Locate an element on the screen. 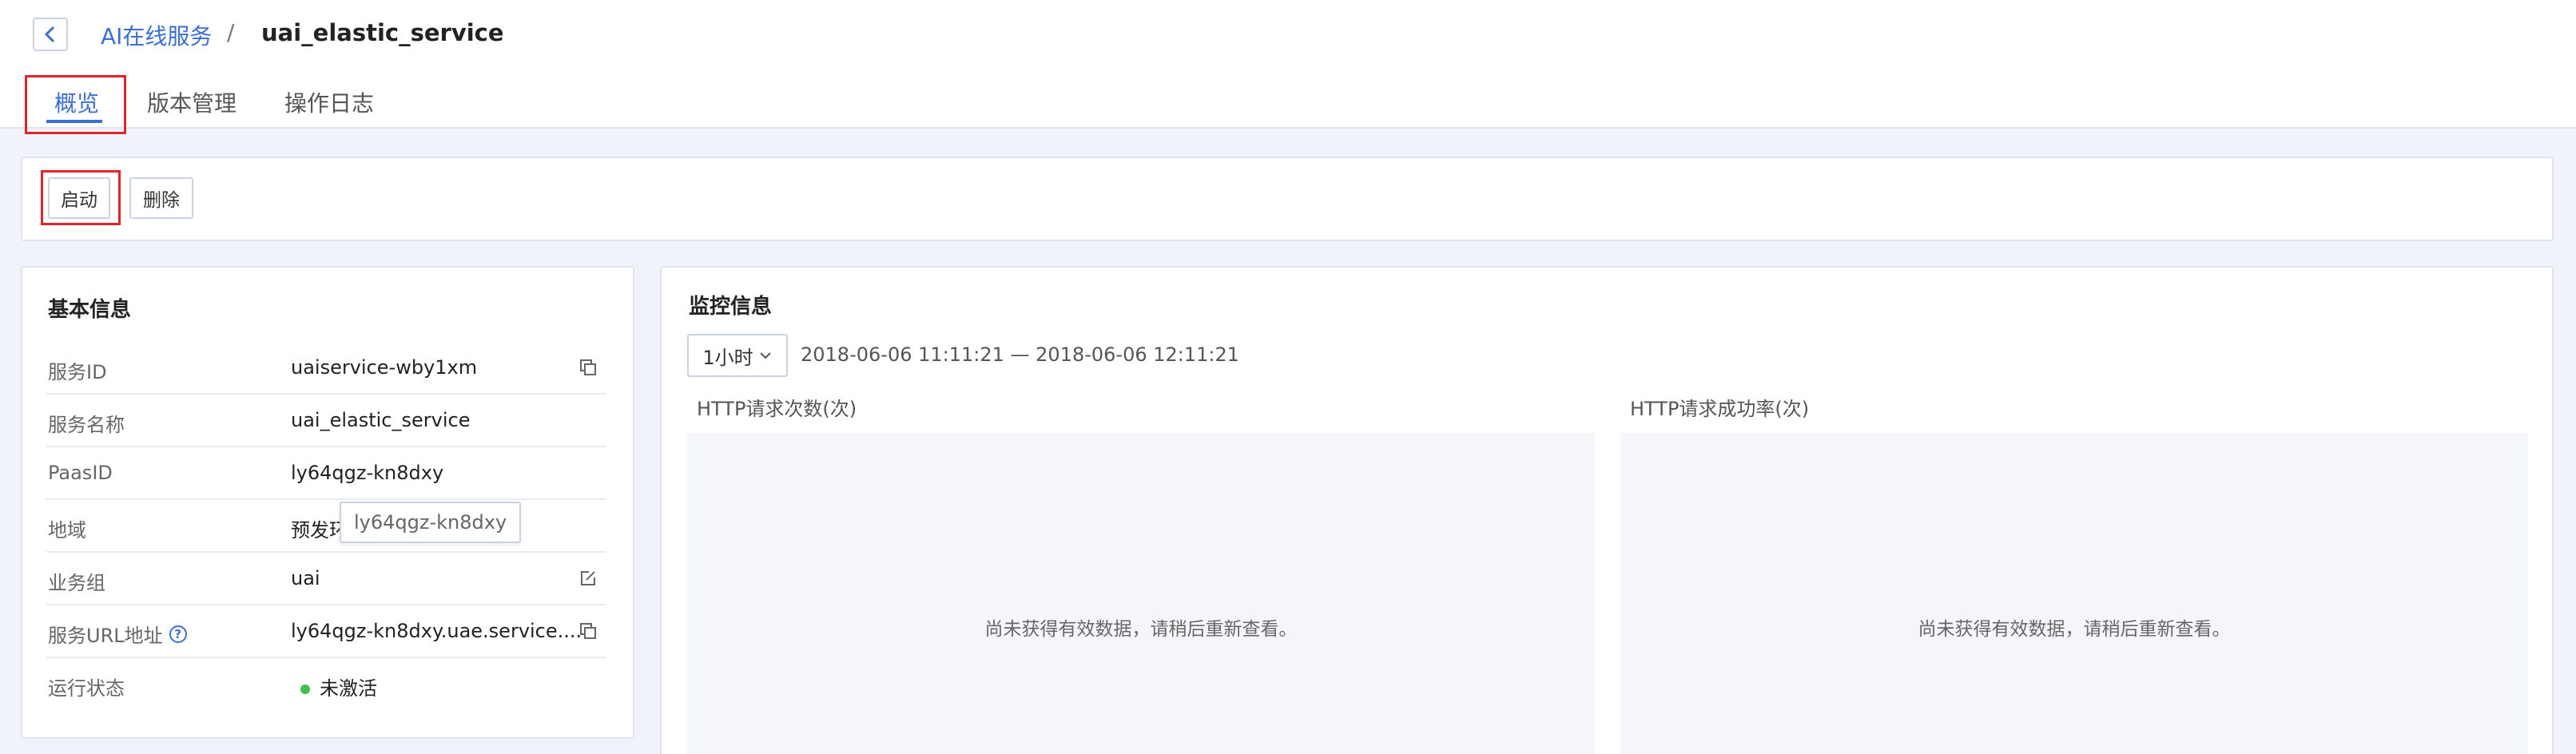  info-row-business-group: 业务组 uai is located at coordinates (326, 579).